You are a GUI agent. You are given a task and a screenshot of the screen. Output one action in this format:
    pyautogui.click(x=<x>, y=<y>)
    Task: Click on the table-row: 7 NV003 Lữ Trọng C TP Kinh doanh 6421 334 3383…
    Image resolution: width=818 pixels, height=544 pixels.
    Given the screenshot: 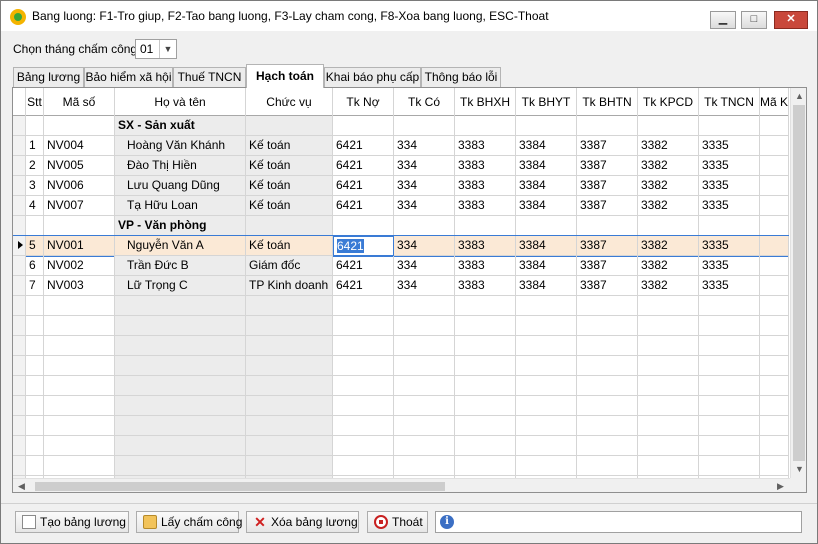 What is the action you would take?
    pyautogui.click(x=401, y=286)
    